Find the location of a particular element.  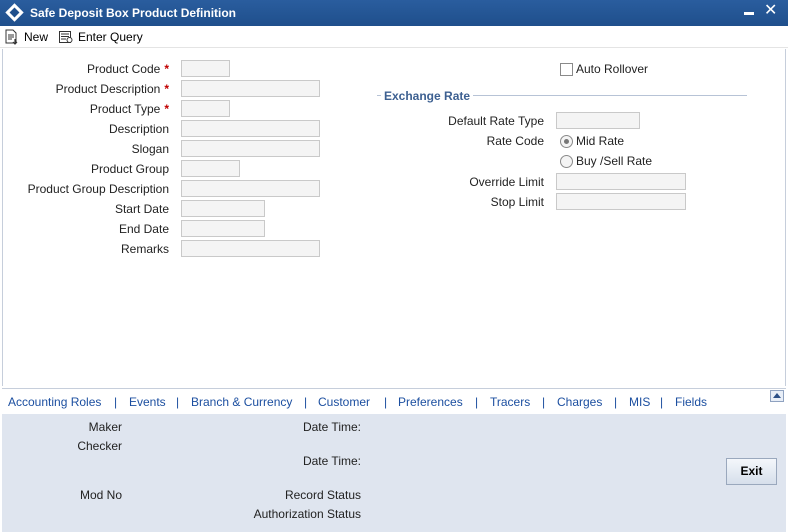

app-diamond-icon is located at coordinates (14, 12).